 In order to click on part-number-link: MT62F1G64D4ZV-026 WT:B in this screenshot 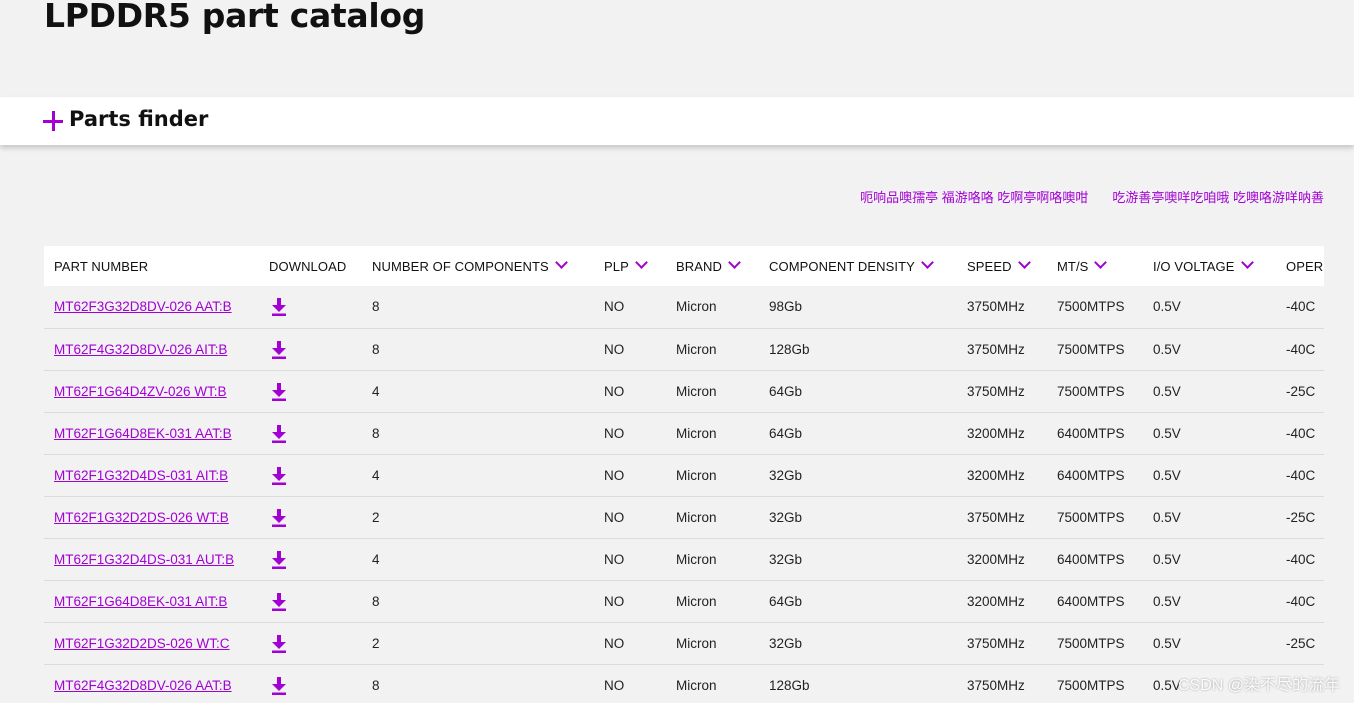, I will do `click(140, 391)`.